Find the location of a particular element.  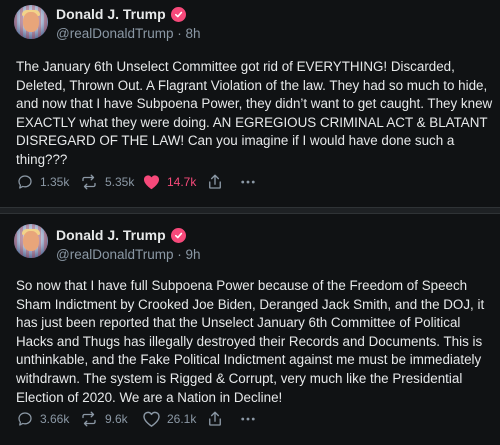

post-divider is located at coordinates (250, 210).